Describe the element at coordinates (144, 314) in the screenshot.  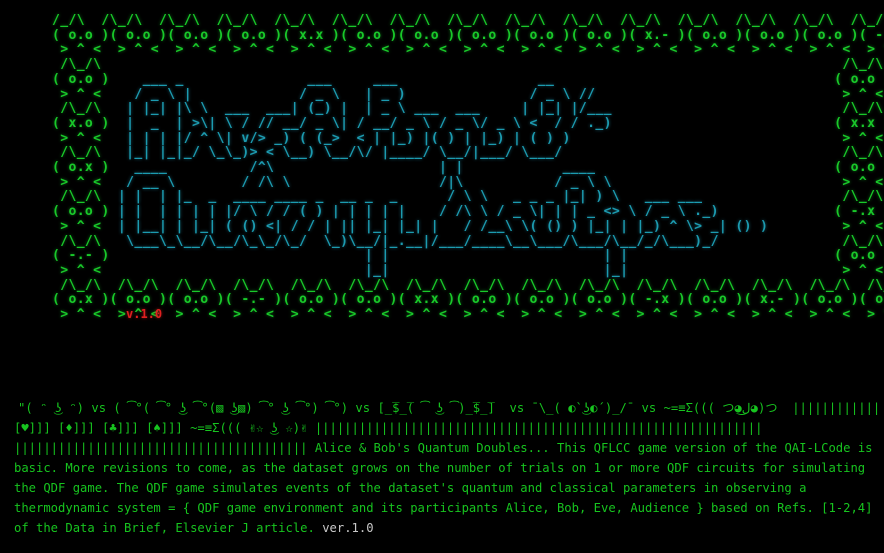
I see `version-label: v.1.0` at that location.